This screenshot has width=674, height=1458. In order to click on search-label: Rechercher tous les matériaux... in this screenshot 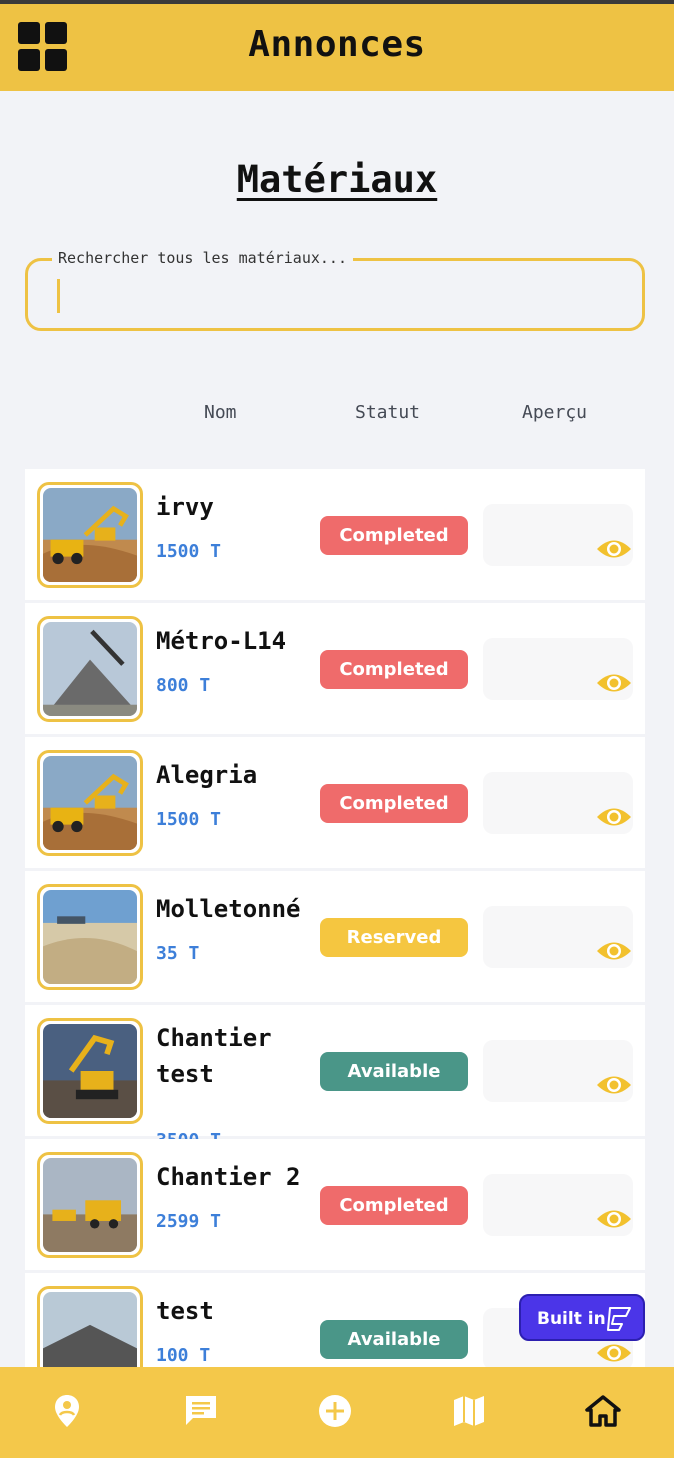, I will do `click(202, 258)`.